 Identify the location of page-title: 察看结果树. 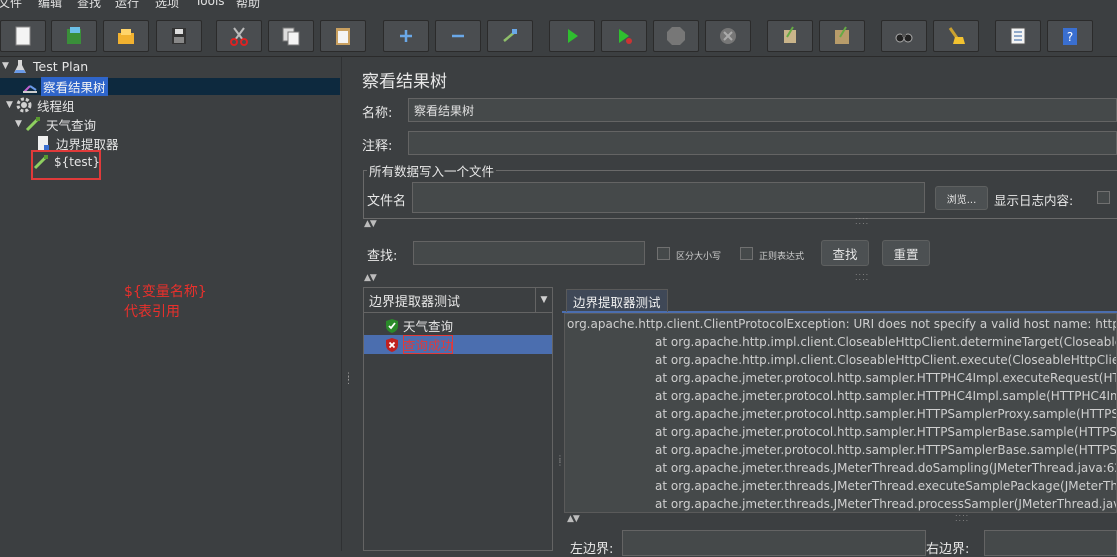
(404, 82).